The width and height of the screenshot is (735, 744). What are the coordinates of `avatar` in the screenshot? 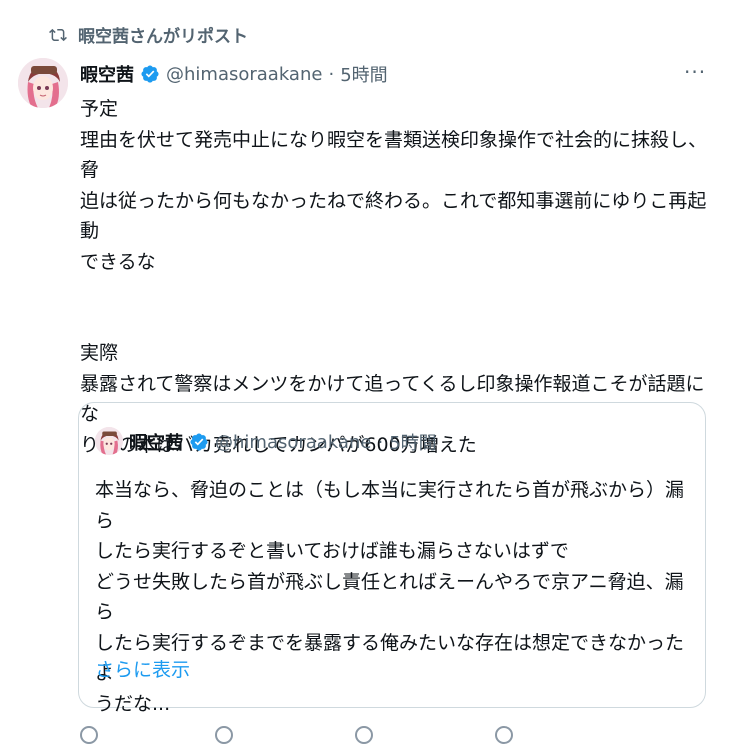 It's located at (43, 83).